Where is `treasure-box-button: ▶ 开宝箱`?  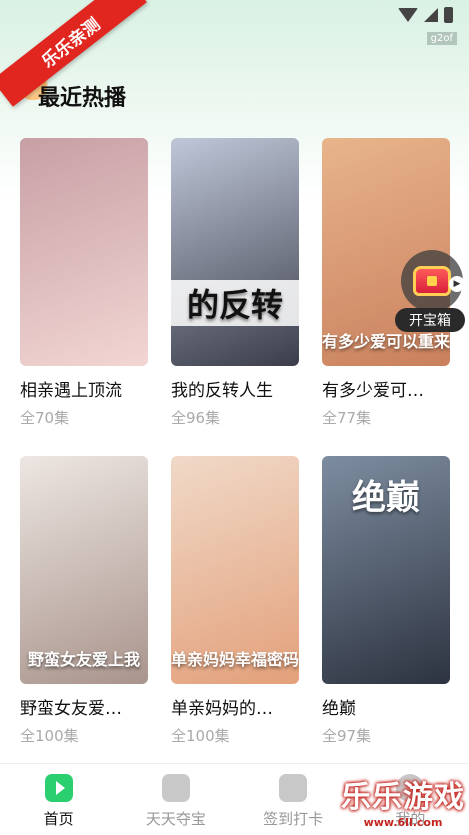 treasure-box-button: ▶ 开宝箱 is located at coordinates (432, 293).